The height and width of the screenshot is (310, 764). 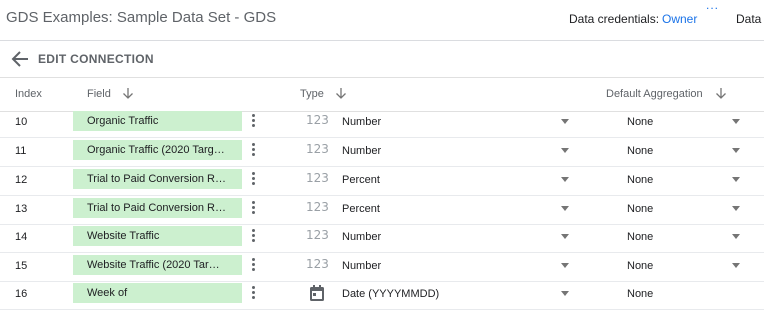 What do you see at coordinates (21, 151) in the screenshot?
I see `row-index: 11` at bounding box center [21, 151].